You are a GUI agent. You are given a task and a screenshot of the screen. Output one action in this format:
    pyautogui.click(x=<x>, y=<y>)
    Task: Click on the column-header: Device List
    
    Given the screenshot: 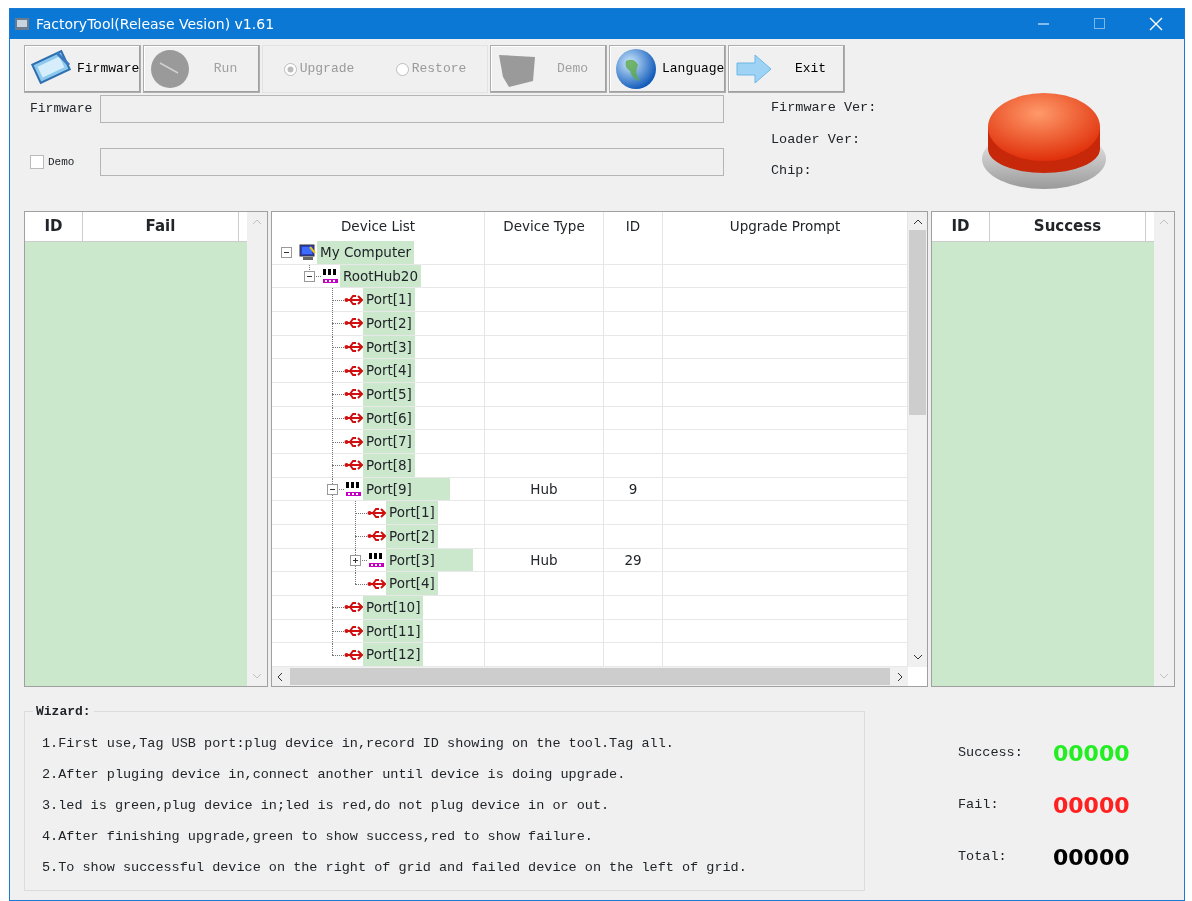 What is the action you would take?
    pyautogui.click(x=378, y=226)
    